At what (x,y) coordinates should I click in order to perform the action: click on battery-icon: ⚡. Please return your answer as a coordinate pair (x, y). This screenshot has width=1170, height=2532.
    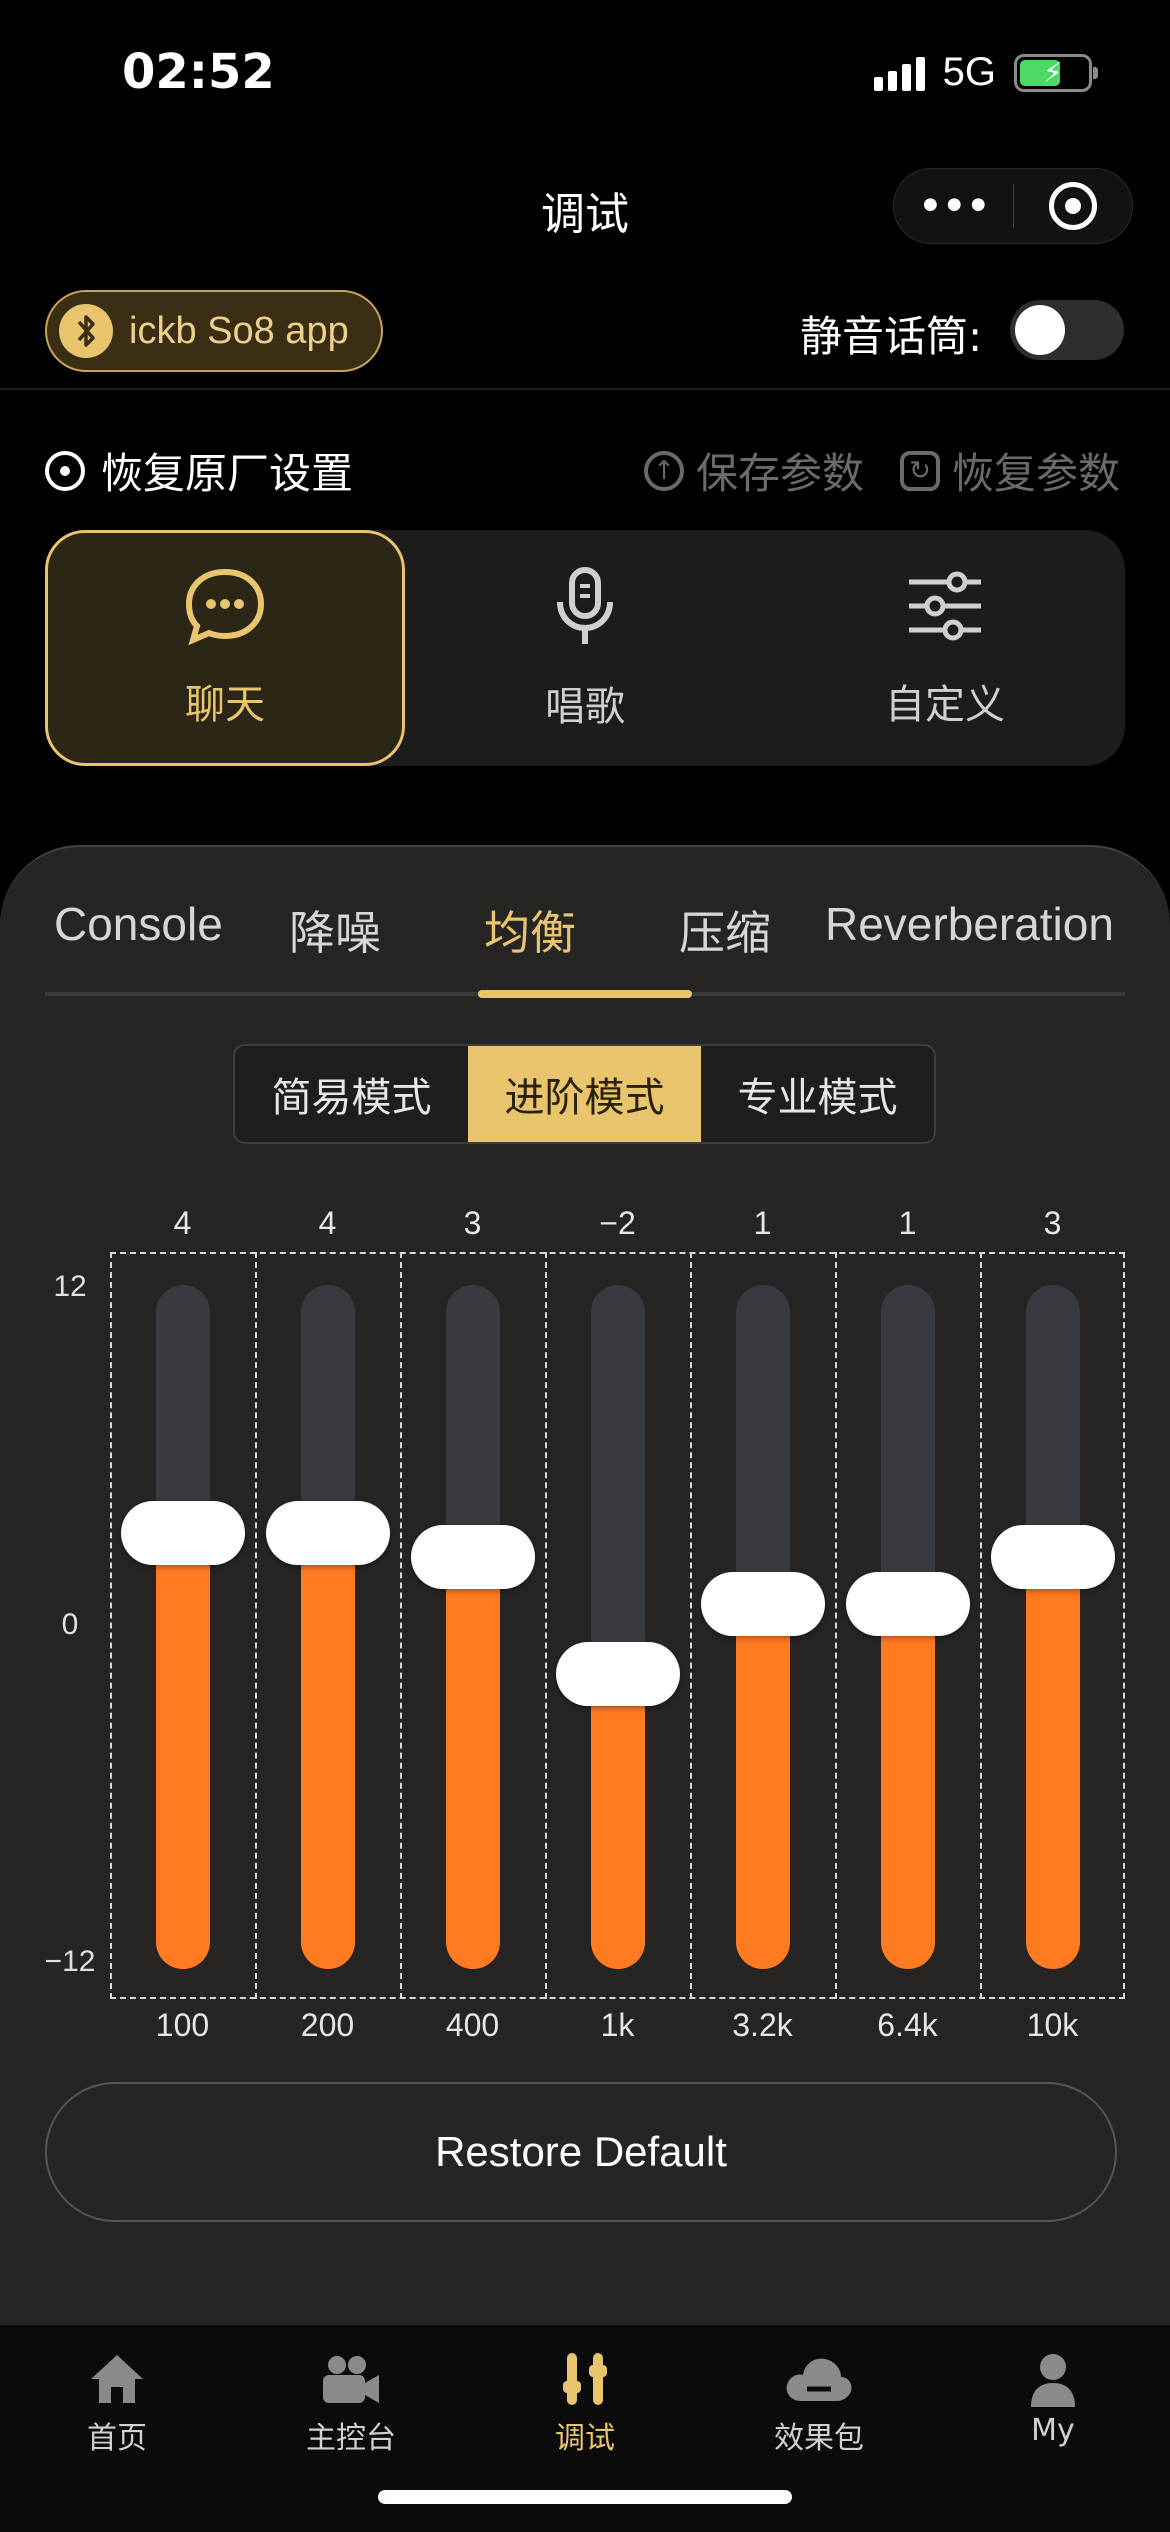
    Looking at the image, I should click on (1056, 72).